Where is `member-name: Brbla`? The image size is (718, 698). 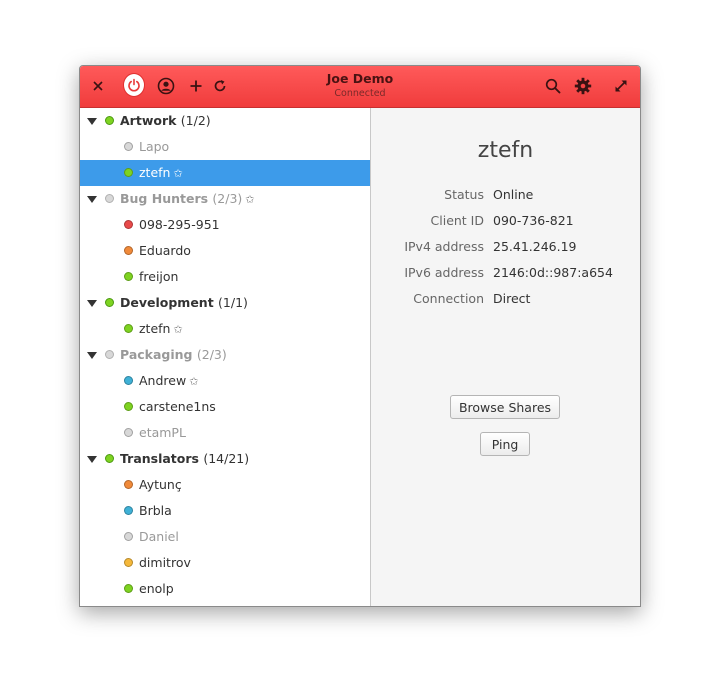 member-name: Brbla is located at coordinates (155, 510).